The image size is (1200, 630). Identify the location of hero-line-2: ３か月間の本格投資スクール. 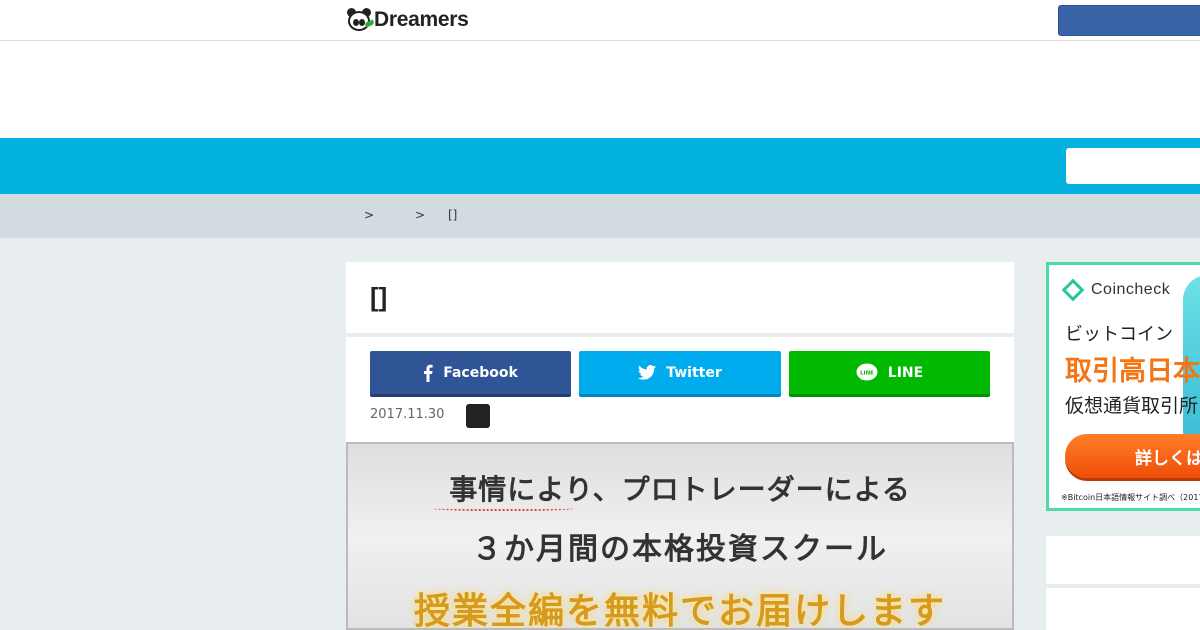
(680, 549).